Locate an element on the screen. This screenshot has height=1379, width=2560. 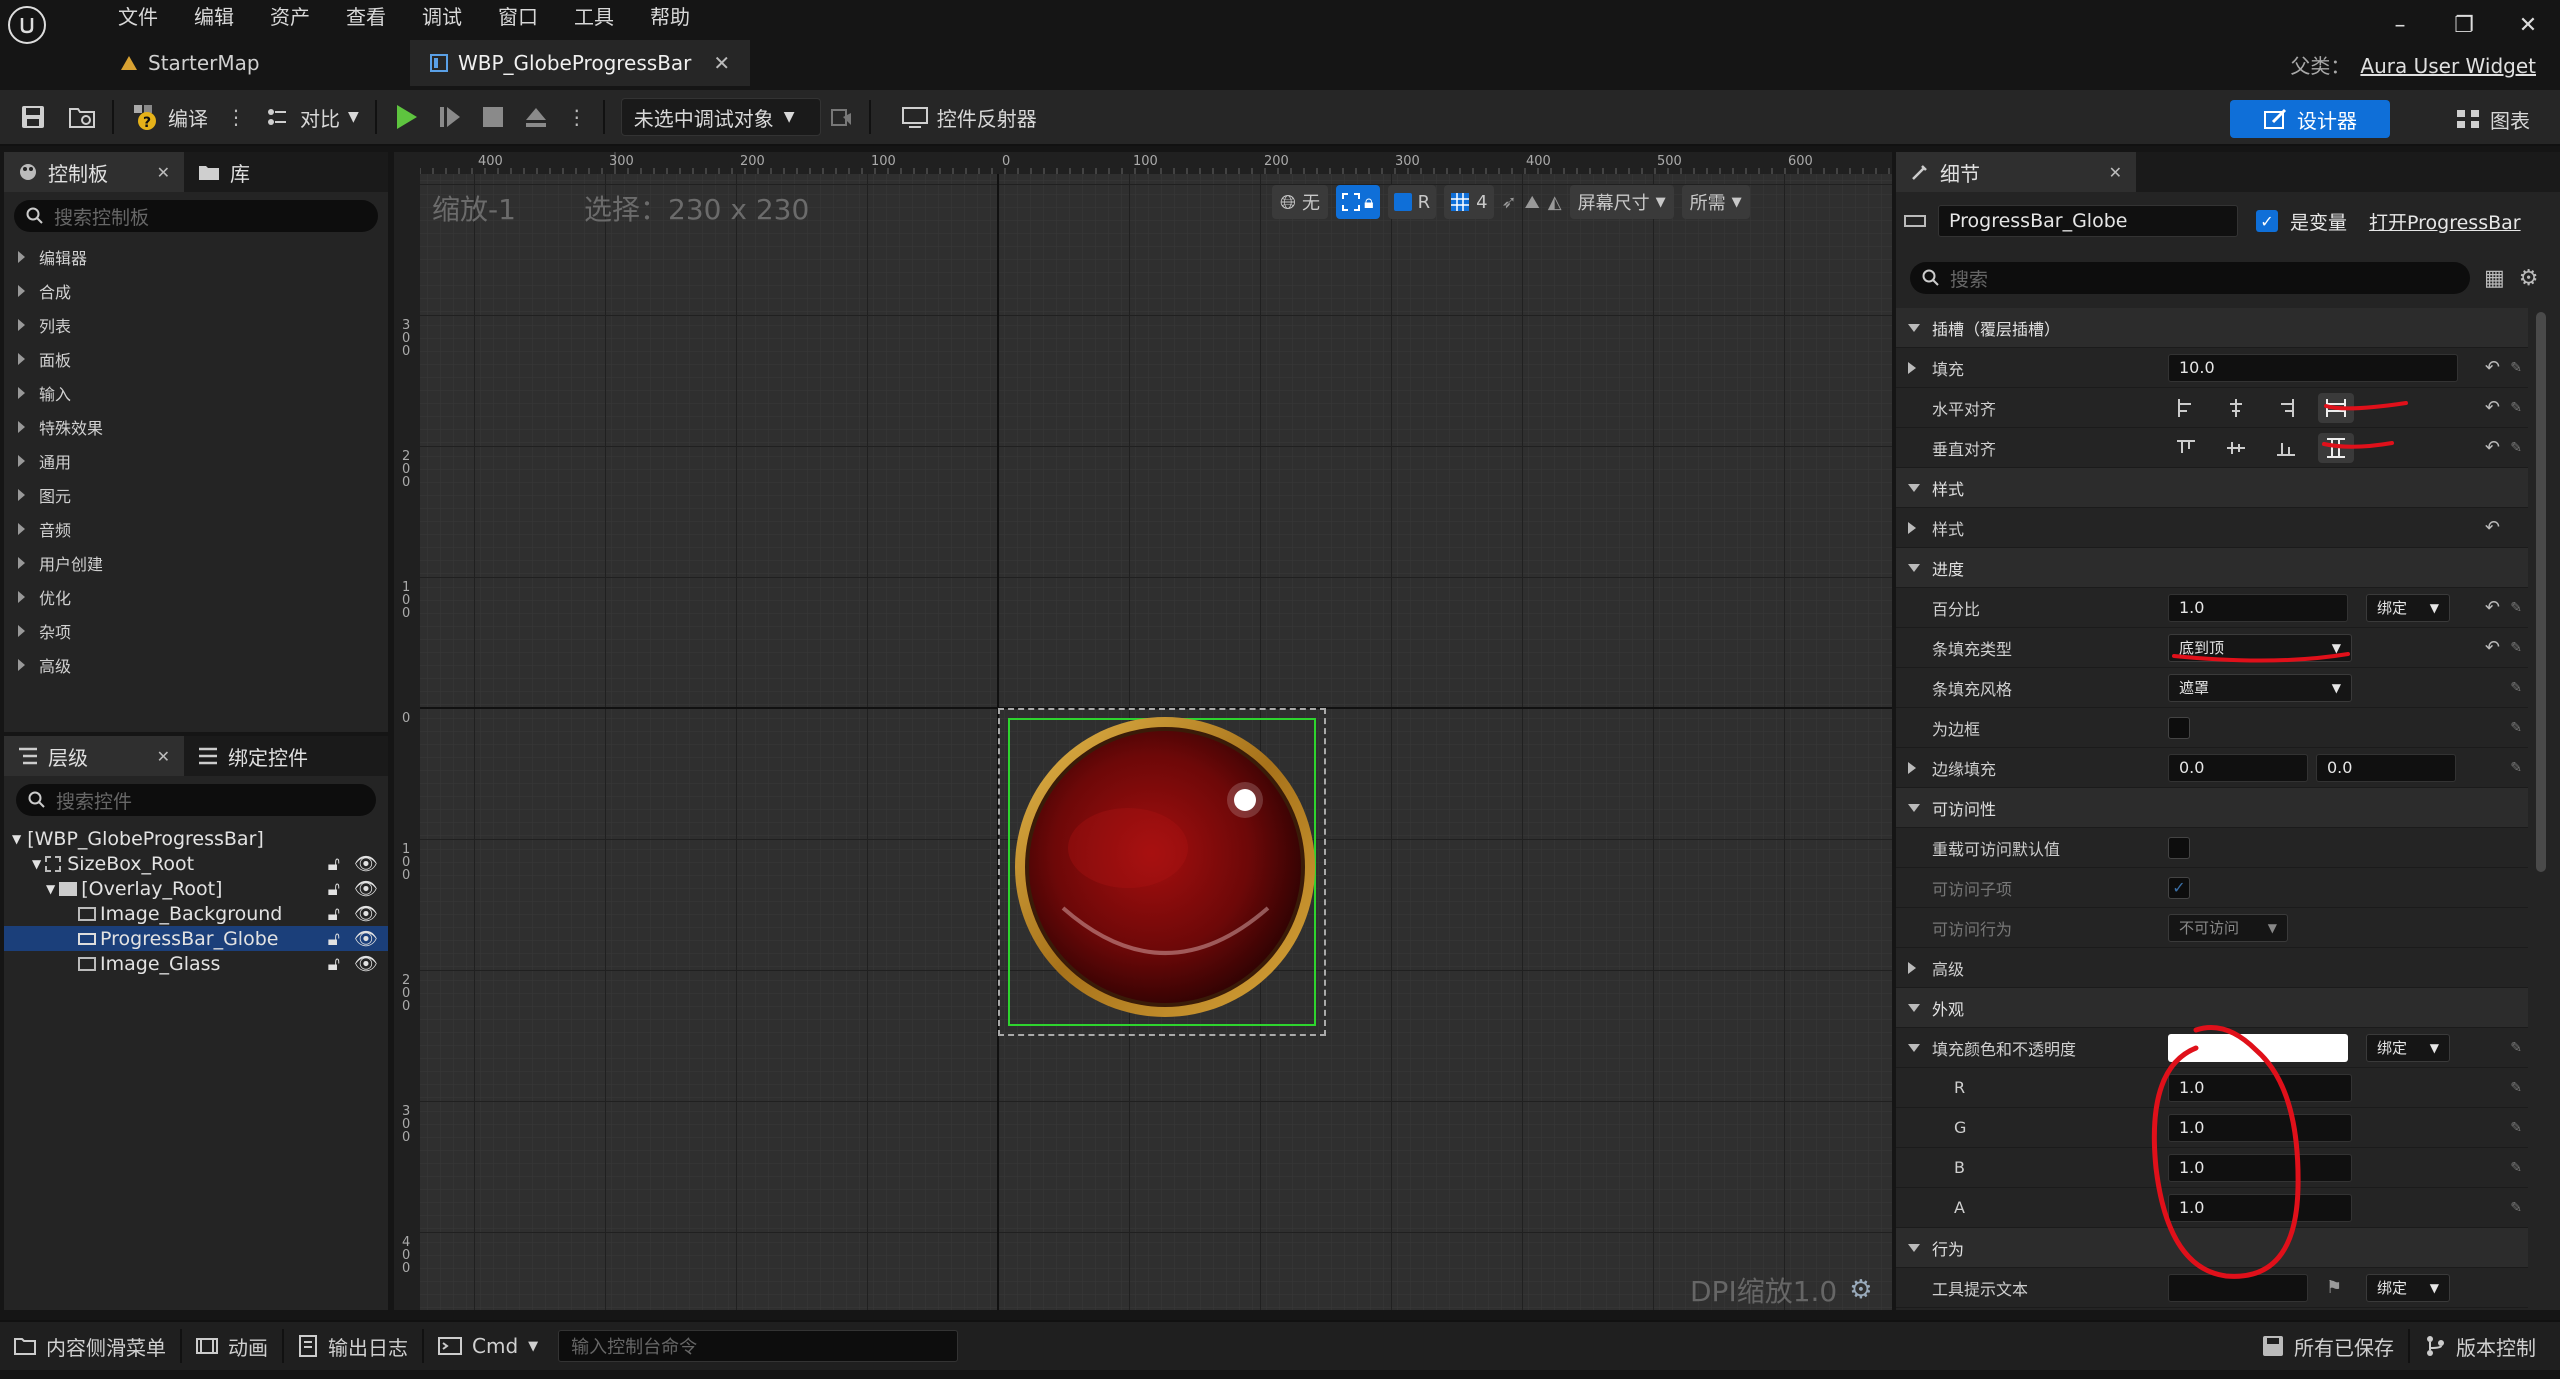
parent-class-link: Aura User Widget is located at coordinates (2448, 66).